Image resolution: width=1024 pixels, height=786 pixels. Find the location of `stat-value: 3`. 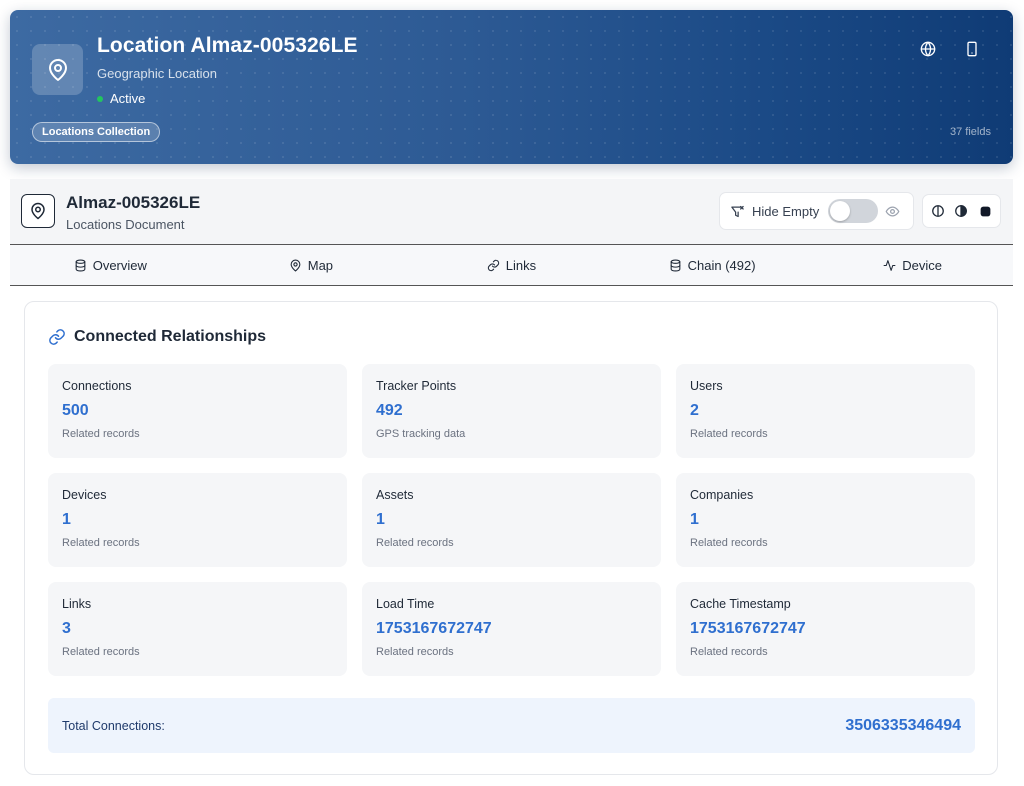

stat-value: 3 is located at coordinates (66, 628).